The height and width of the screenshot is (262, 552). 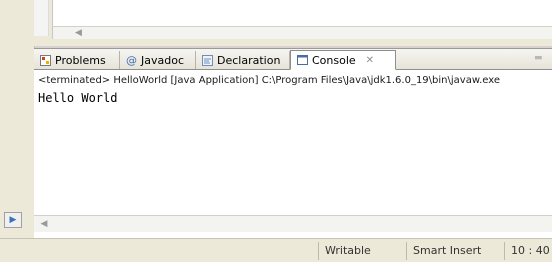 What do you see at coordinates (334, 60) in the screenshot?
I see `tab-label: Console` at bounding box center [334, 60].